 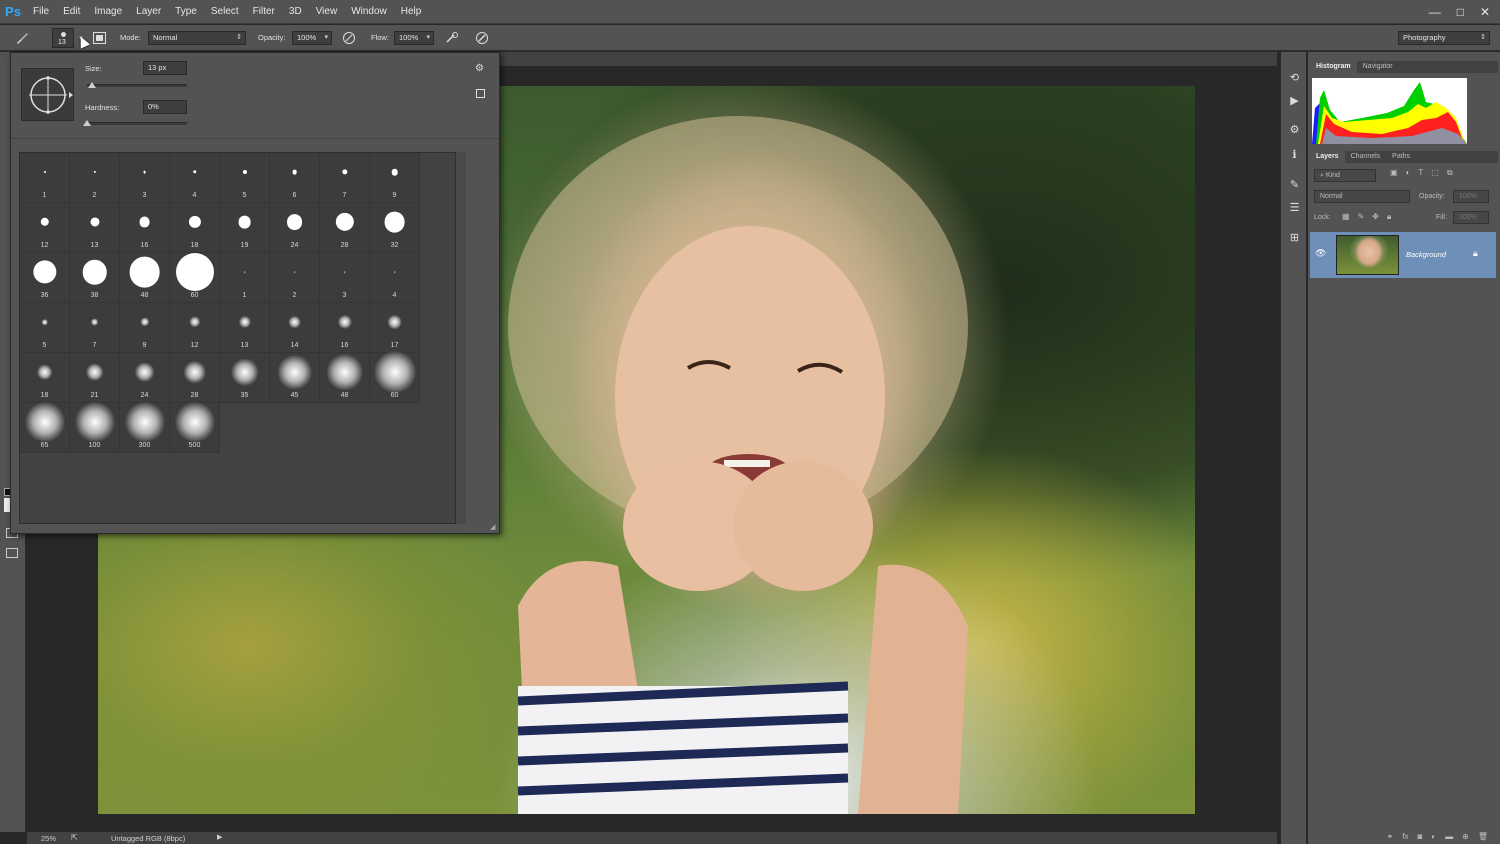 What do you see at coordinates (12, 553) in the screenshot?
I see `screen-mode-icon` at bounding box center [12, 553].